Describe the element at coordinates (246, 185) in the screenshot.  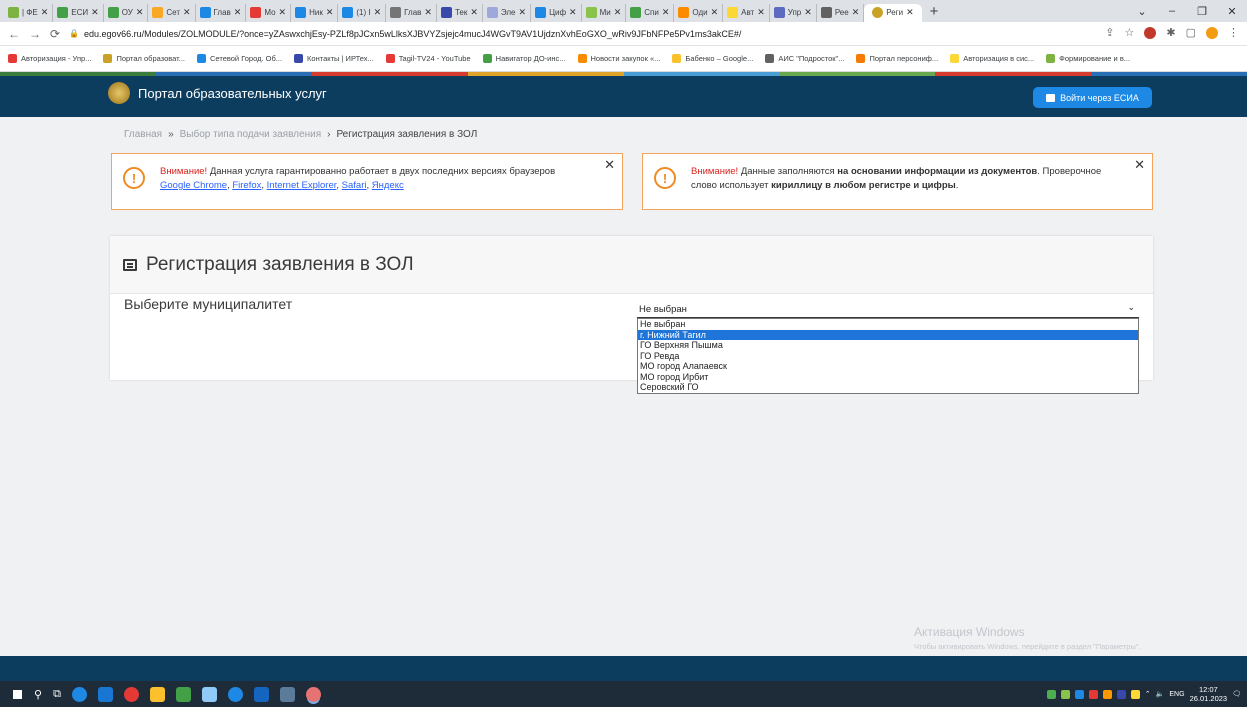
I see `browser-link: Firefox` at that location.